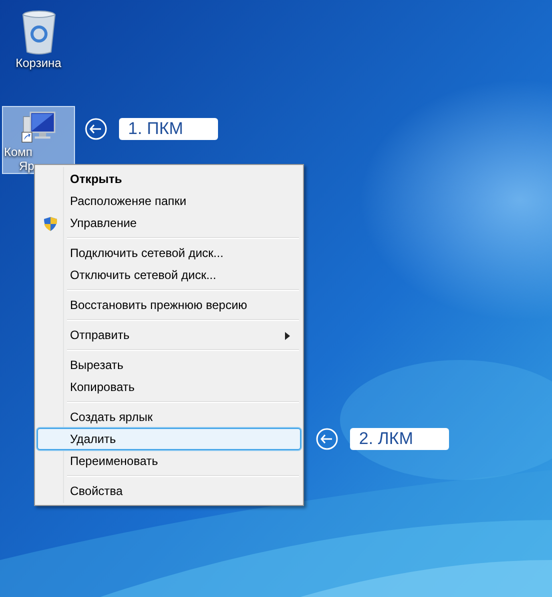 This screenshot has height=597, width=552. I want to click on menu-item: Удалить, so click(169, 439).